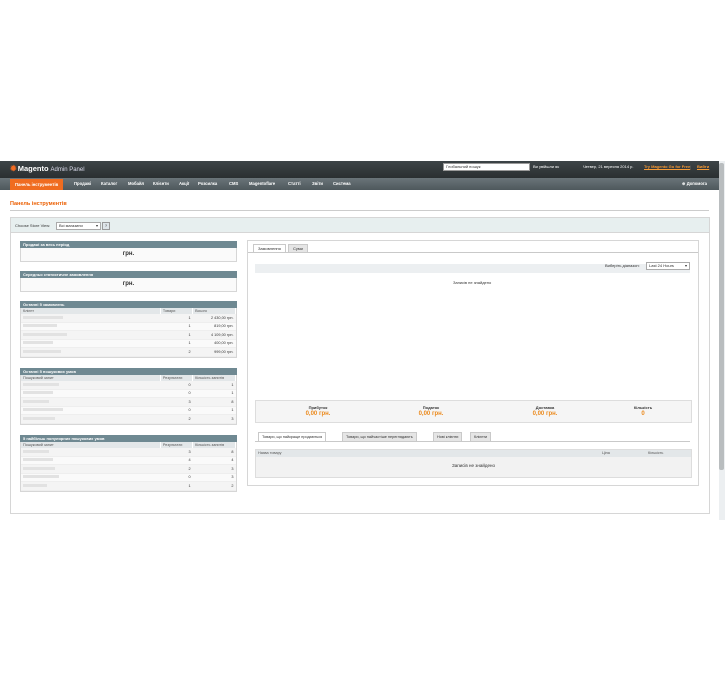 The width and height of the screenshot is (725, 680). I want to click on avg-order-value: грн., so click(128, 284).